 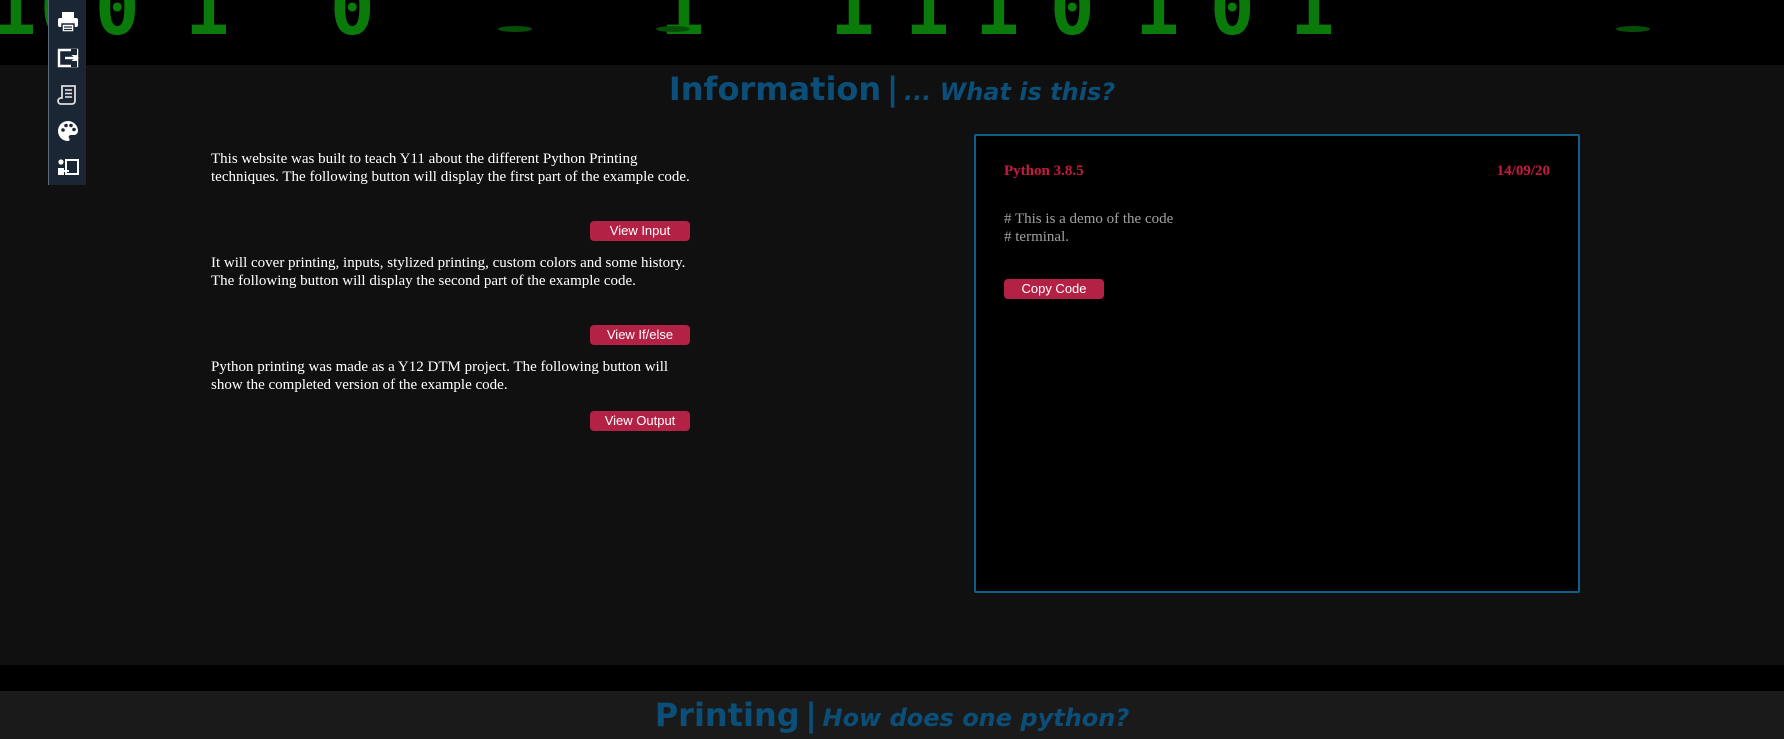 I want to click on printing-heading: Printing | How does one python?, so click(x=892, y=715).